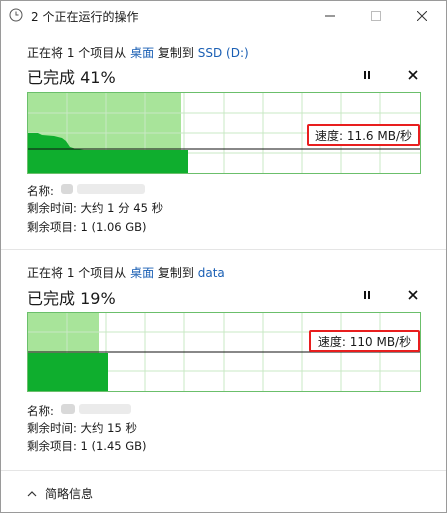  I want to click on fewer-details-toggle: 简略信息, so click(60, 493).